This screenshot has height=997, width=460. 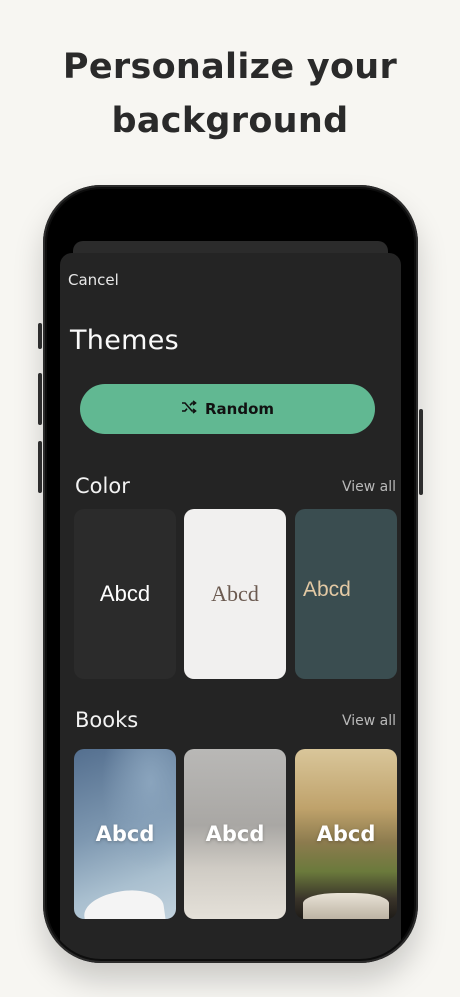 I want to click on power-button, so click(x=421, y=452).